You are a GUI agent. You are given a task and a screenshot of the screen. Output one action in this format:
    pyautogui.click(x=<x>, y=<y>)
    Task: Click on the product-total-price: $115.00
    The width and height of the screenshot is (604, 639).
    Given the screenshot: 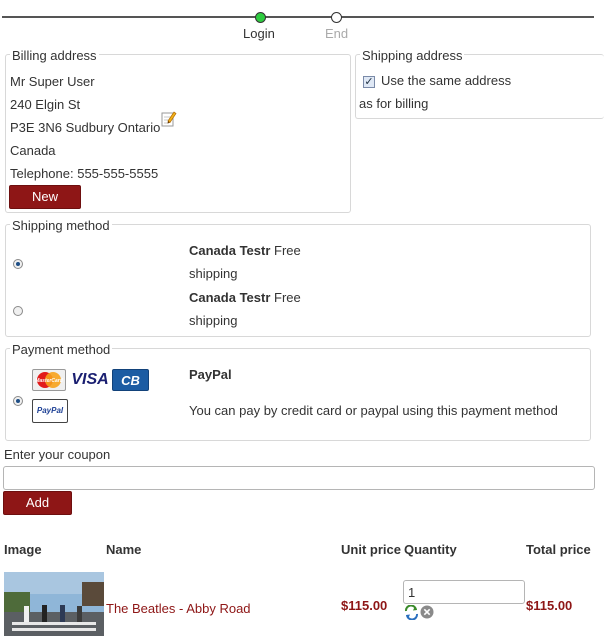 What is the action you would take?
    pyautogui.click(x=549, y=605)
    